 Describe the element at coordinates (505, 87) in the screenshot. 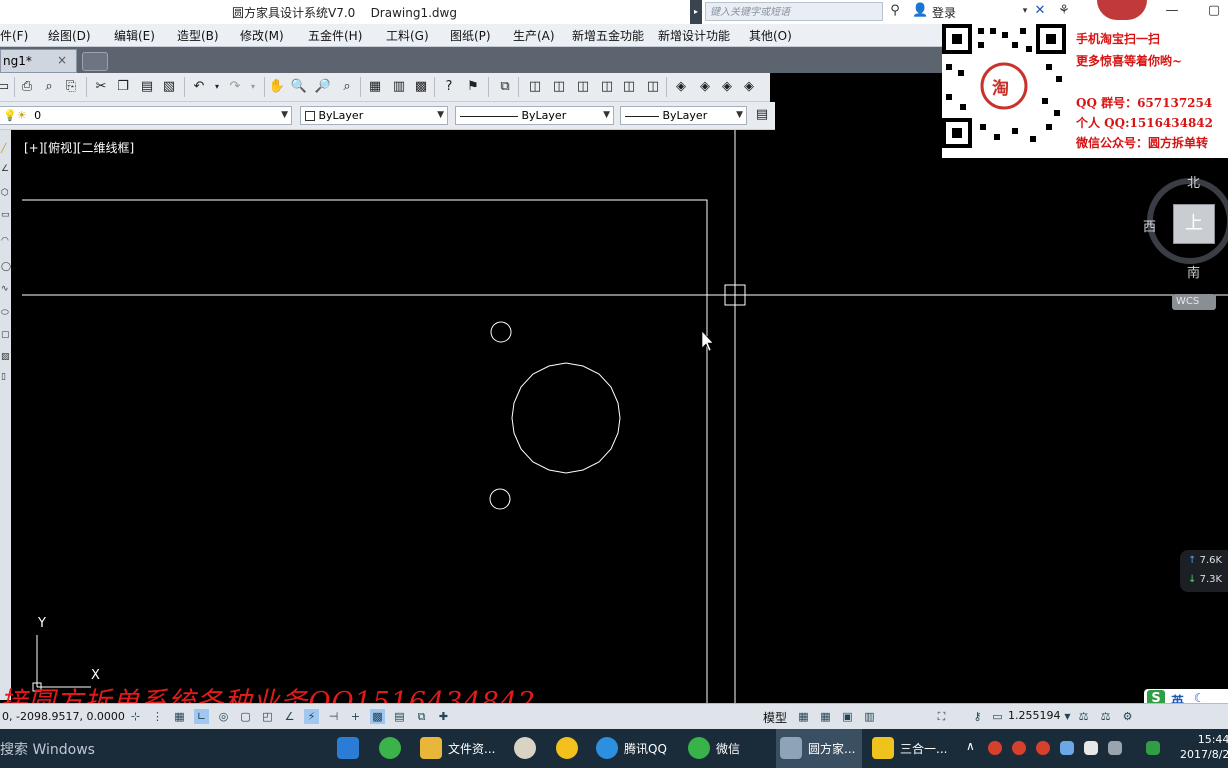

I see `view-manager-icon: ⧉` at that location.